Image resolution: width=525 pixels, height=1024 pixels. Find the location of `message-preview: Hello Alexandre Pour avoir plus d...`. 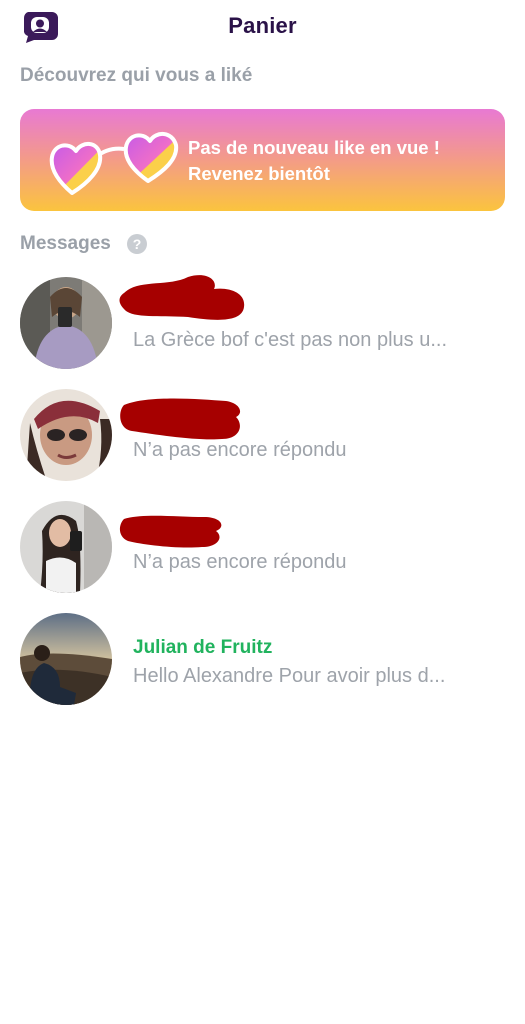

message-preview: Hello Alexandre Pour avoir plus d... is located at coordinates (289, 676).